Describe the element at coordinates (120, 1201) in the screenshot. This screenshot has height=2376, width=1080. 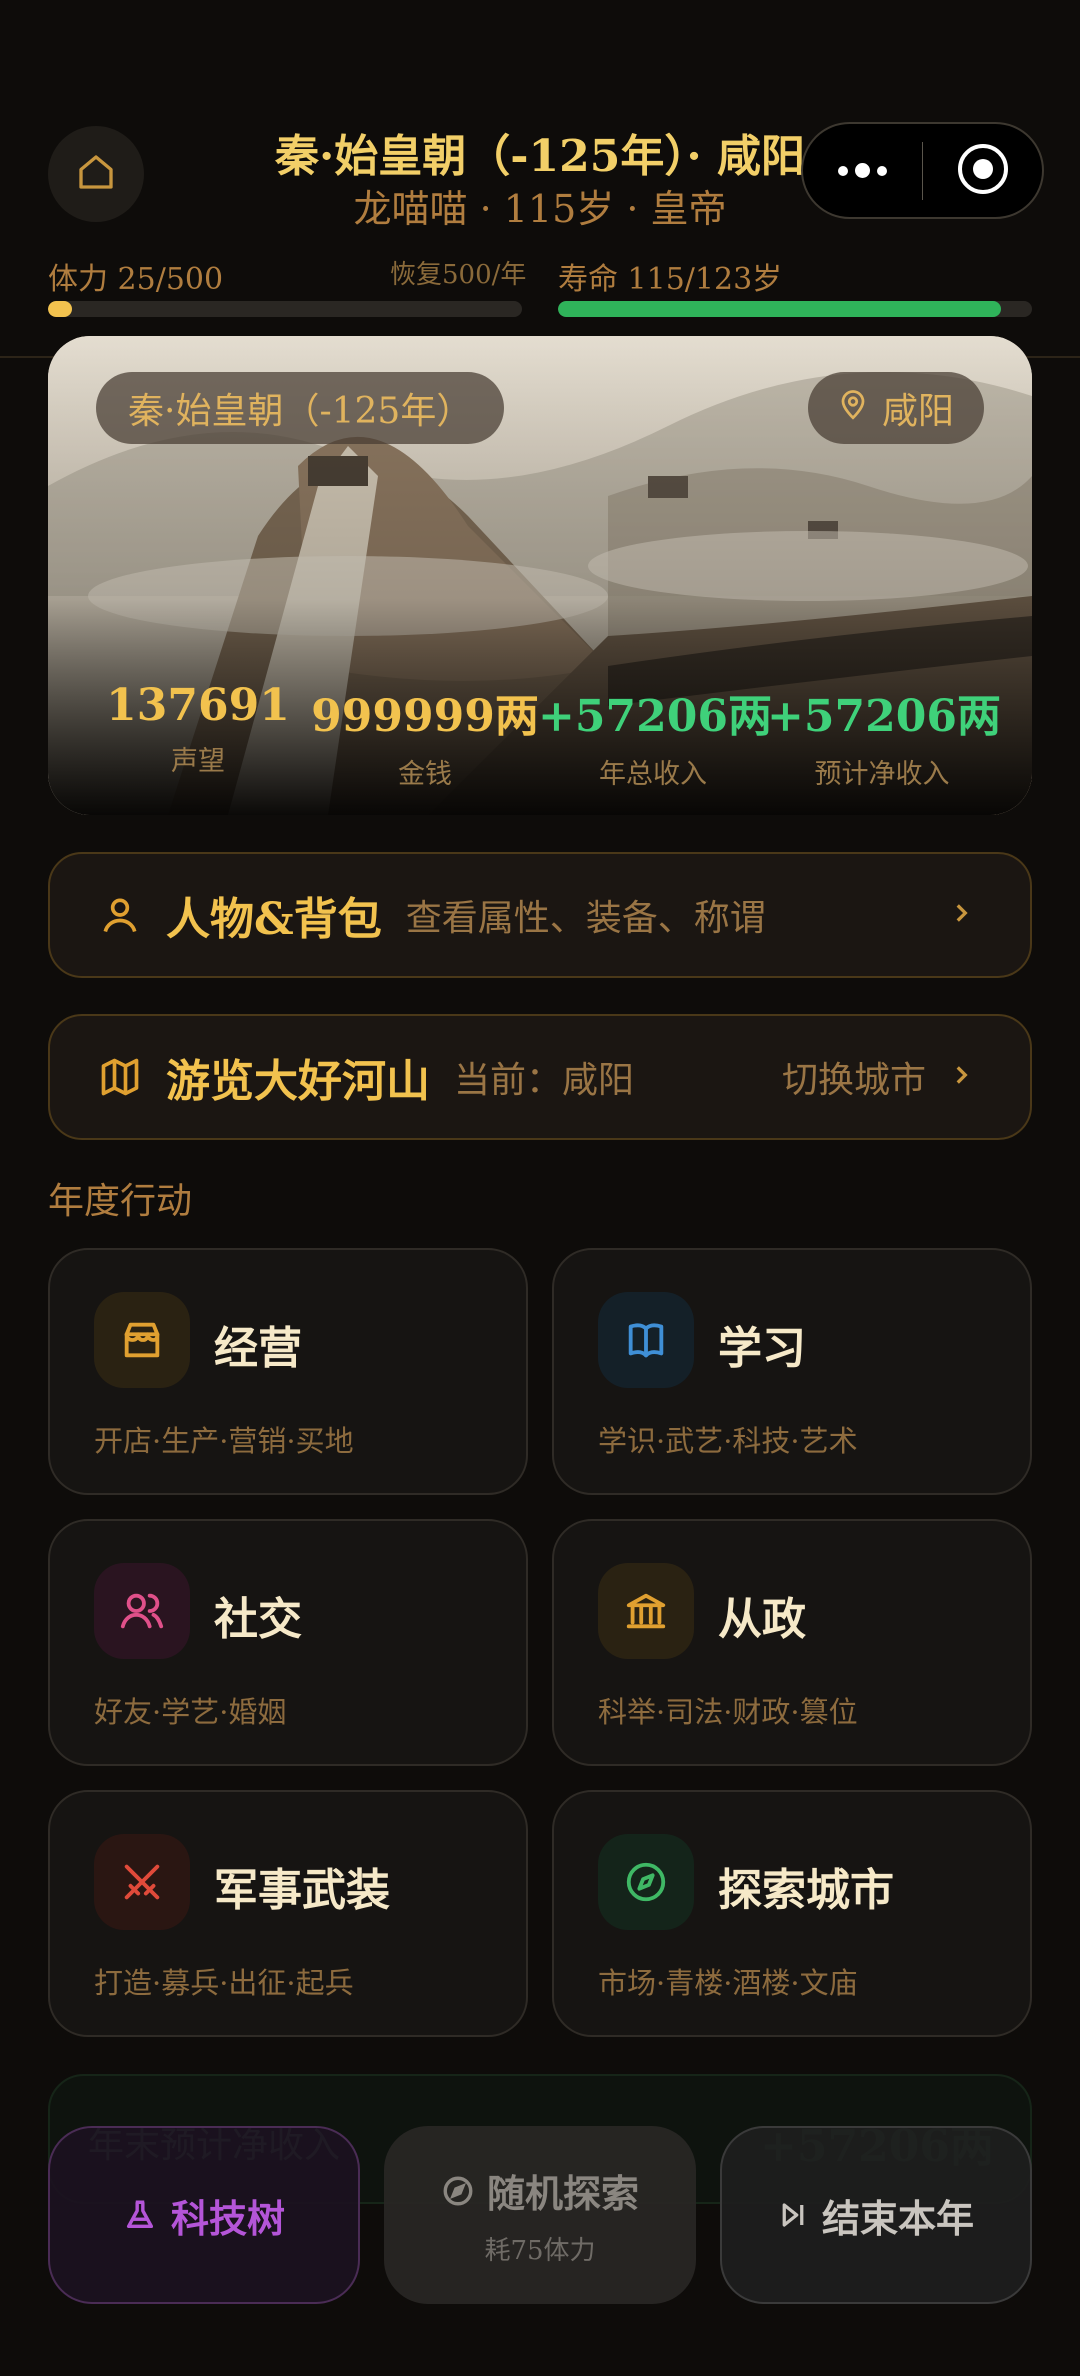
I see `section-title: 年度行动` at that location.